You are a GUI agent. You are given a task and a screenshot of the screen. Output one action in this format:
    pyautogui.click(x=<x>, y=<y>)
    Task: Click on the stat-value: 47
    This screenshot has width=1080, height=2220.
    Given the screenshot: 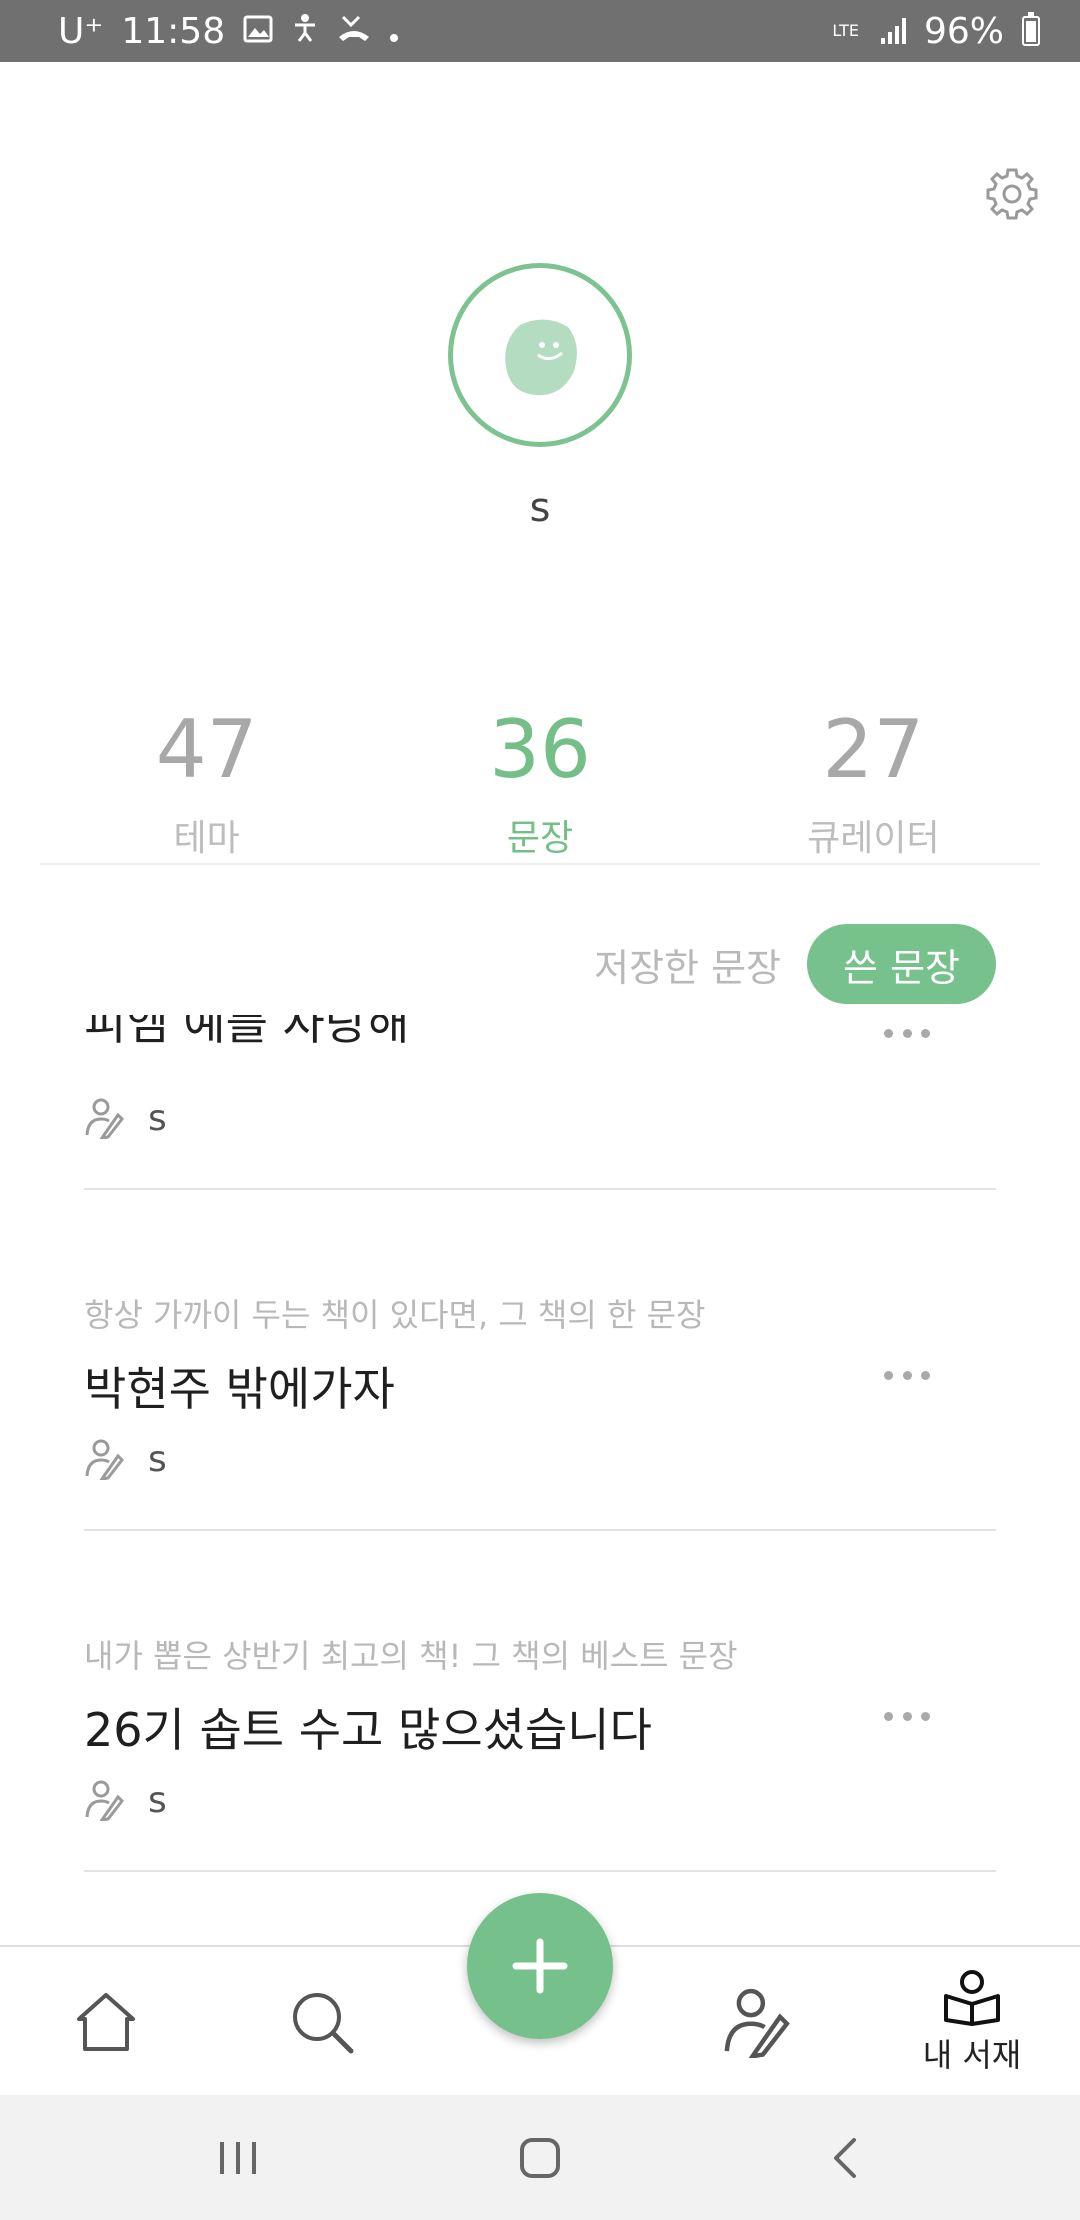 What is the action you would take?
    pyautogui.click(x=206, y=749)
    